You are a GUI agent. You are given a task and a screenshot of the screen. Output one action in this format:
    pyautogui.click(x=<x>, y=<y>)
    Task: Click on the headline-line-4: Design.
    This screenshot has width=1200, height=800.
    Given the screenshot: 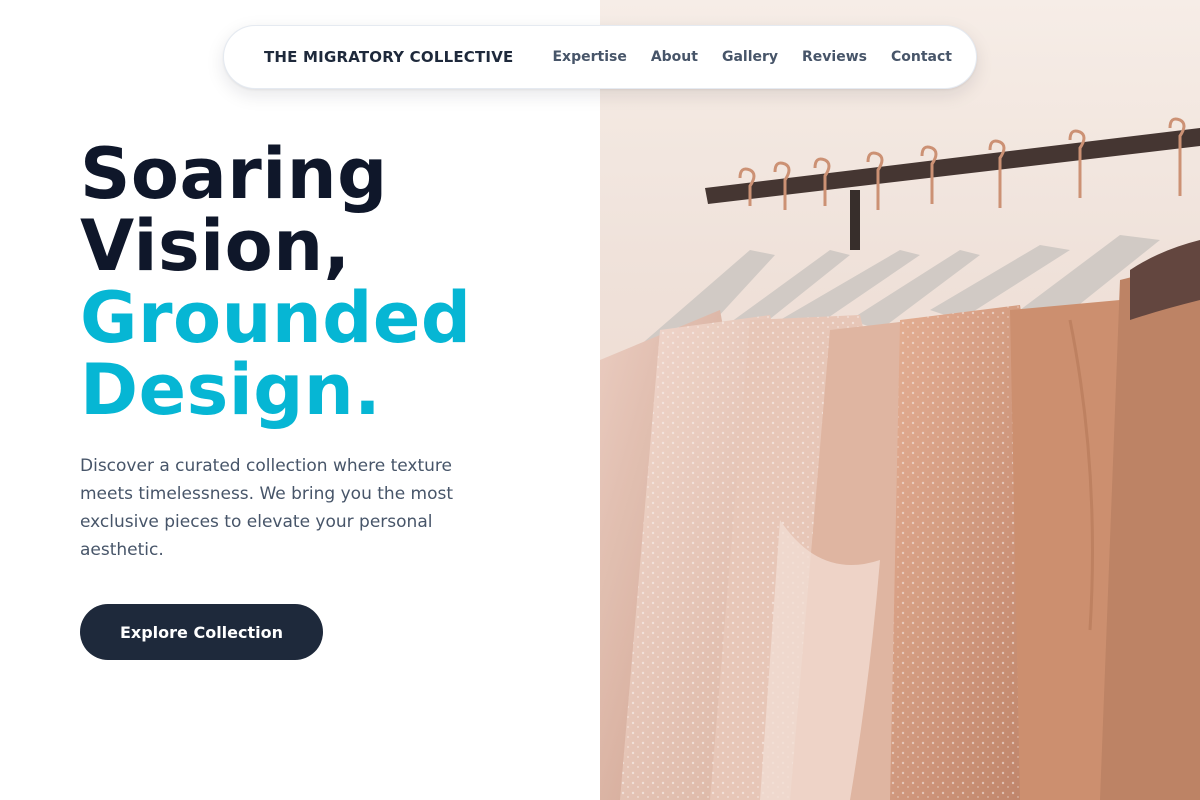 What is the action you would take?
    pyautogui.click(x=231, y=390)
    